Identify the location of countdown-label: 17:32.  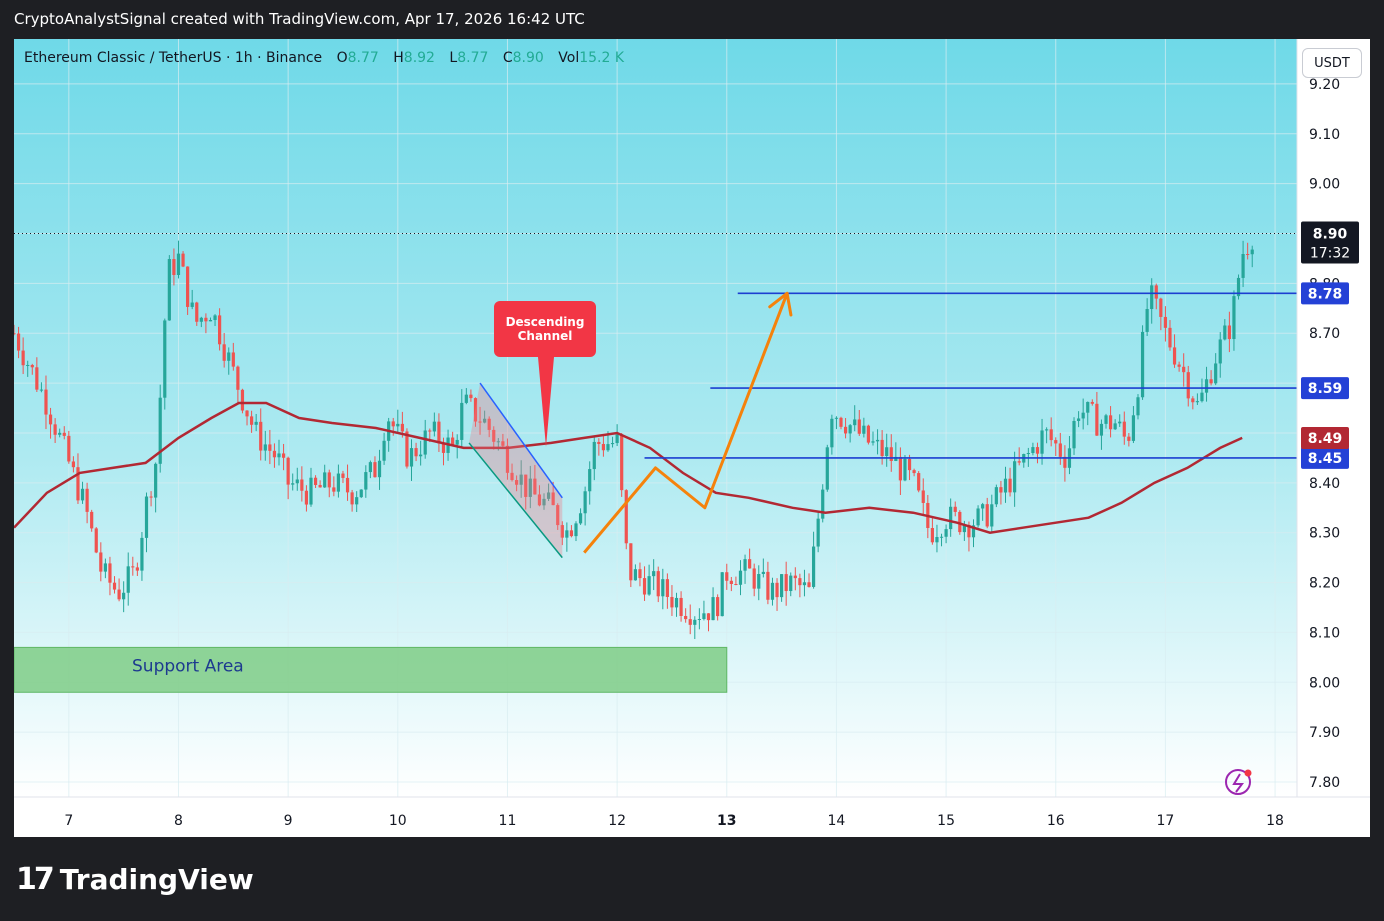
(1330, 253).